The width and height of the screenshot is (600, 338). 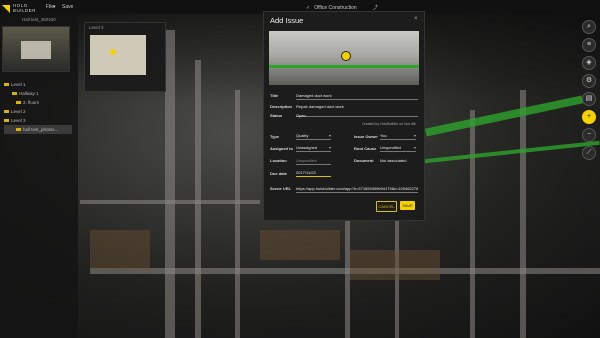 What do you see at coordinates (287, 20) in the screenshot?
I see `dialog-title: Add Issue` at bounding box center [287, 20].